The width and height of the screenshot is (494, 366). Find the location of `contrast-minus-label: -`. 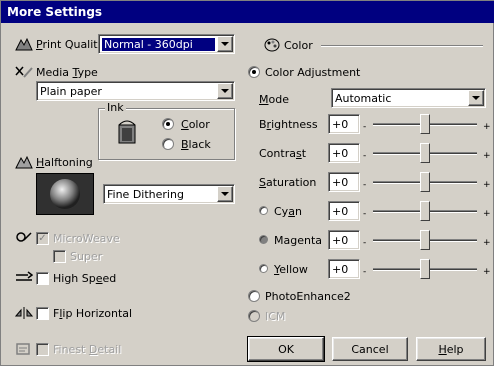

contrast-minus-label: - is located at coordinates (365, 156).